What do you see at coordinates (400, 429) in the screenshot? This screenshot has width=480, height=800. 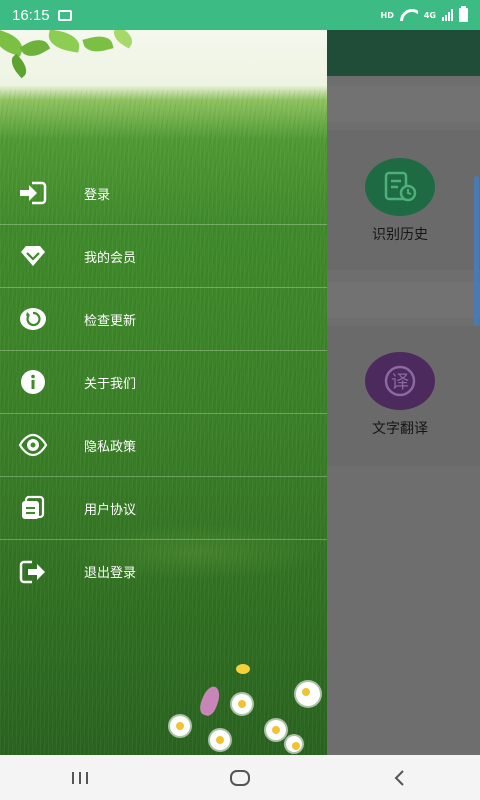 I see `feature-label: 文字翻译` at bounding box center [400, 429].